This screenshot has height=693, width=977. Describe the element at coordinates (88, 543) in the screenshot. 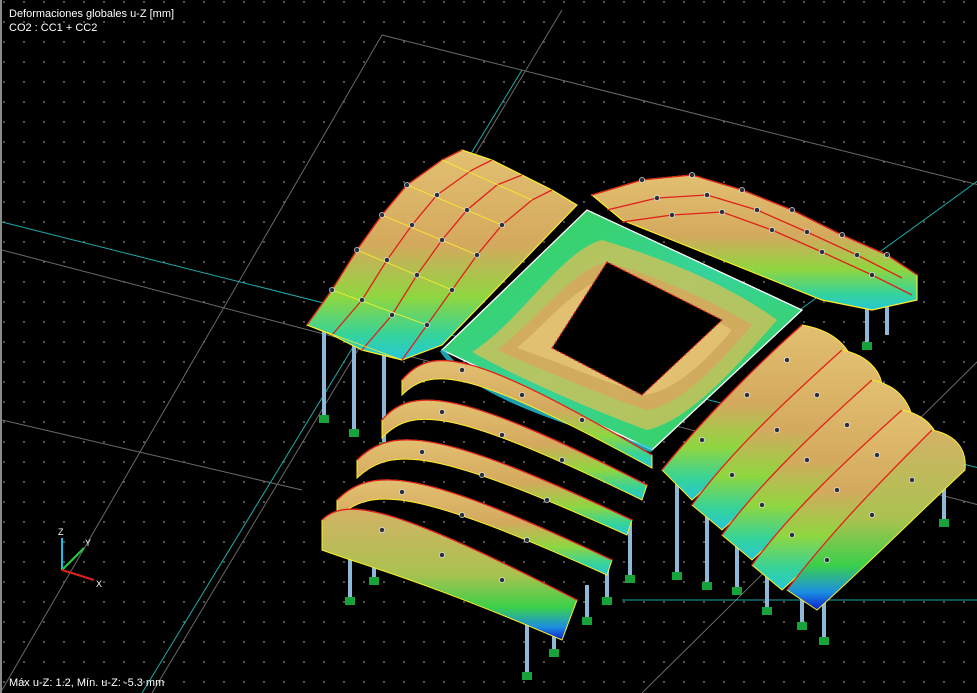

I see `axis-y-label: Y` at that location.